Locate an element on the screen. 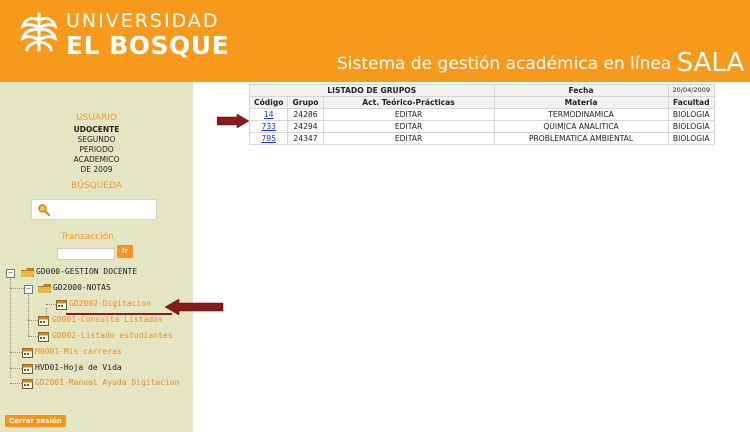  table-title-row: LISTADO DE GRUPOS Fecha 20/04/2009 is located at coordinates (482, 90).